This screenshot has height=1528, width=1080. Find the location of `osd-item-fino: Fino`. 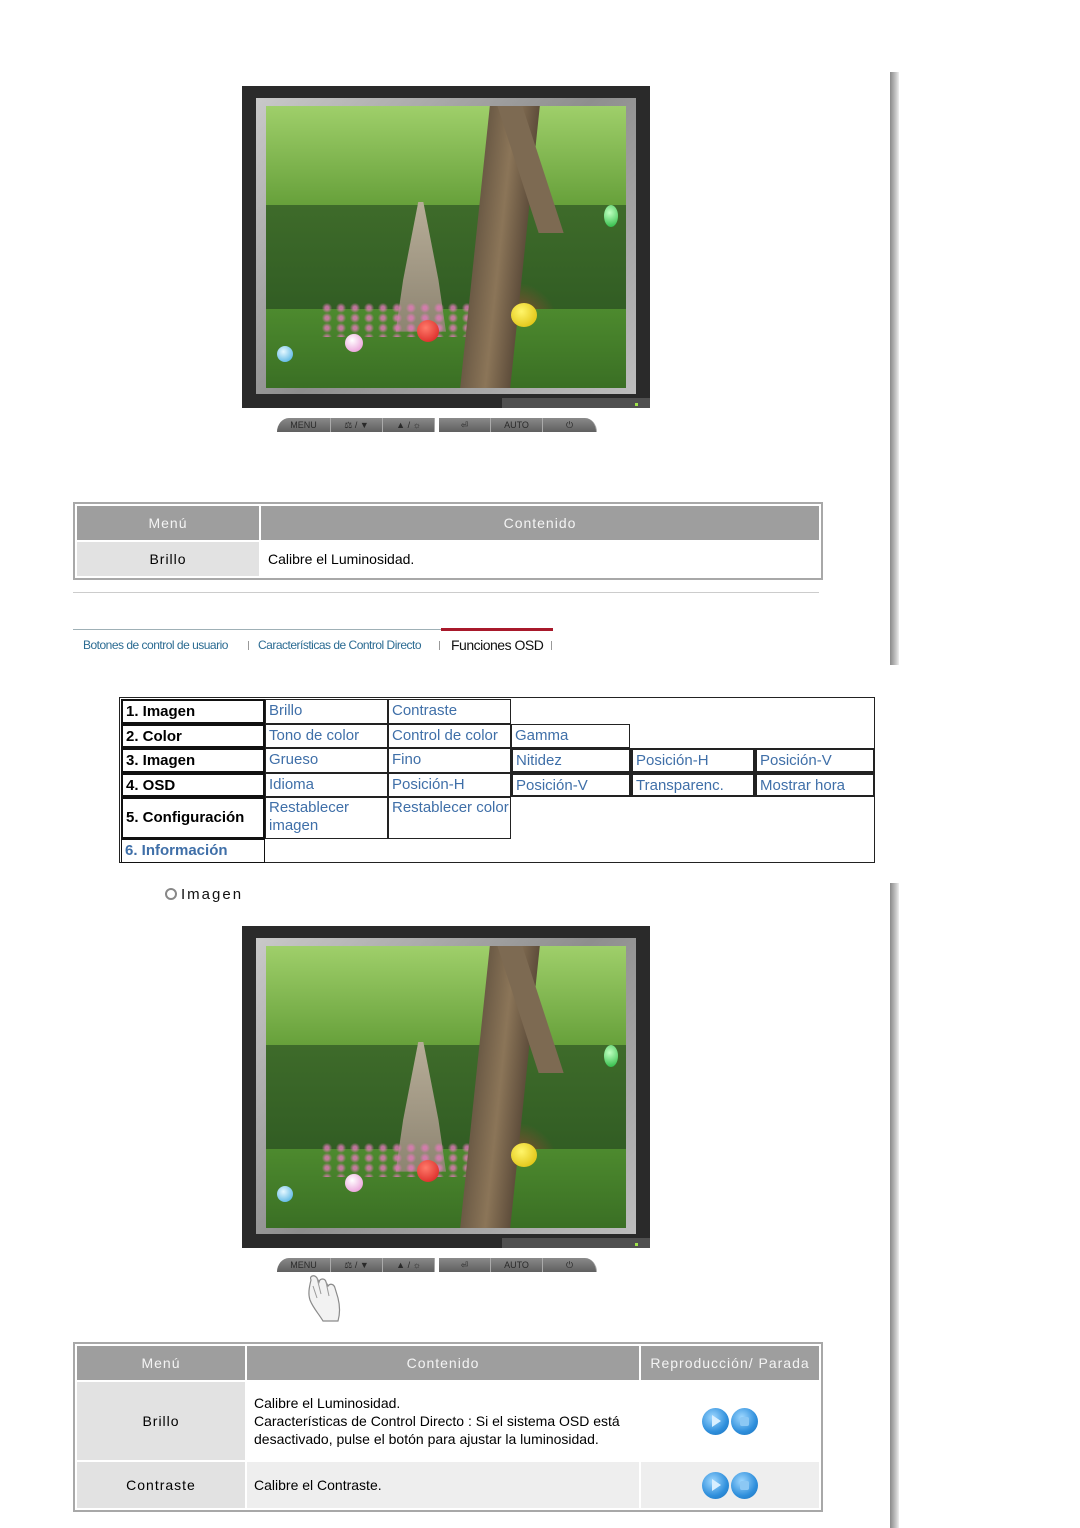

osd-item-fino: Fino is located at coordinates (449, 760).